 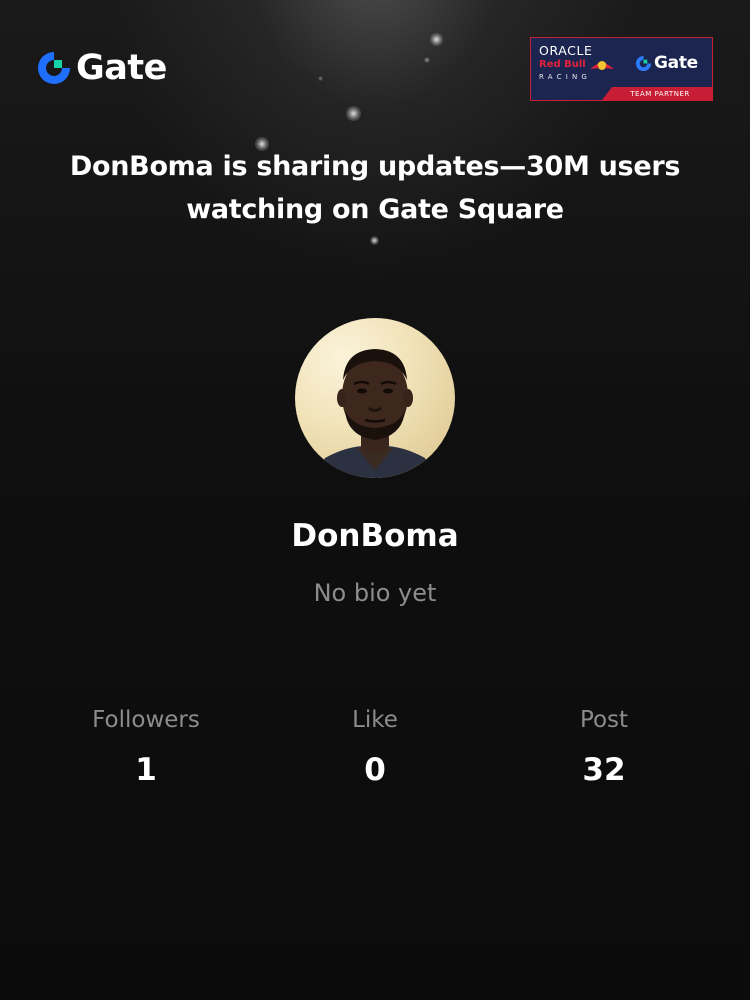 I want to click on stat-post: Post 32, so click(x=604, y=745).